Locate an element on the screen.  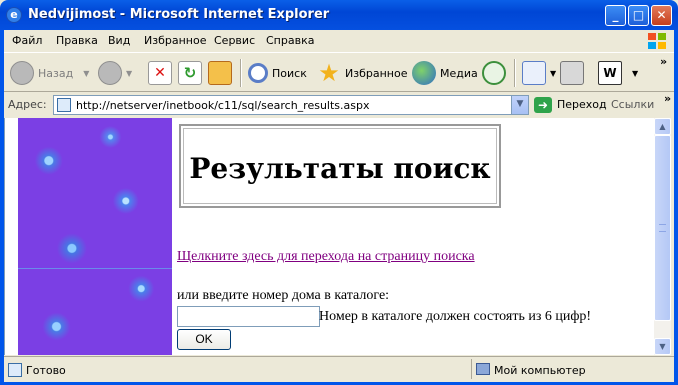
links-label: Ссылки is located at coordinates (632, 104).